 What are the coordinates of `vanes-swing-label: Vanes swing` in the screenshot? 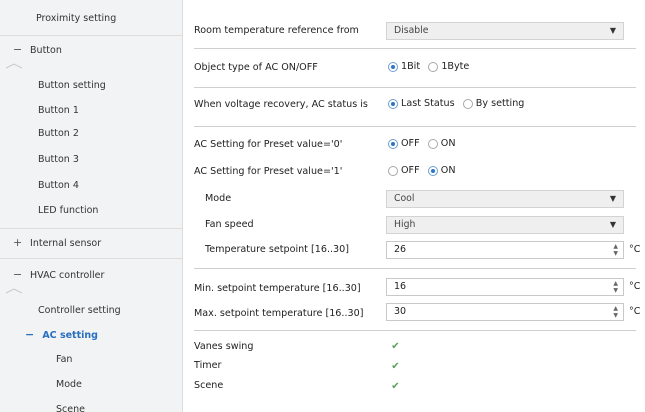 It's located at (224, 346).